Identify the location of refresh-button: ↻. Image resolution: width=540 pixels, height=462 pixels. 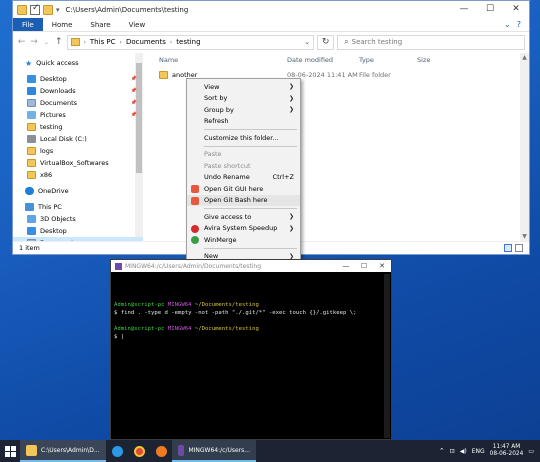
(326, 42).